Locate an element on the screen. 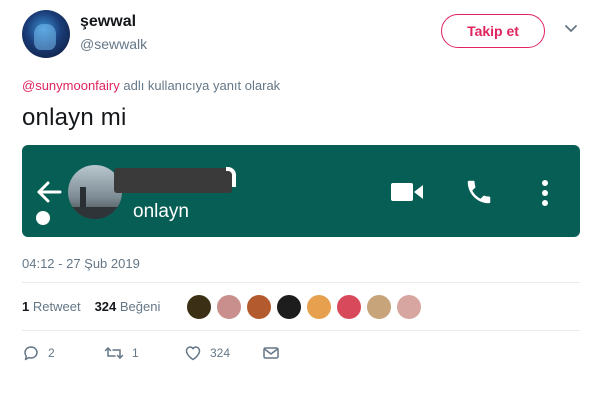 This screenshot has height=404, width=614. contact-name-fragment is located at coordinates (231, 177).